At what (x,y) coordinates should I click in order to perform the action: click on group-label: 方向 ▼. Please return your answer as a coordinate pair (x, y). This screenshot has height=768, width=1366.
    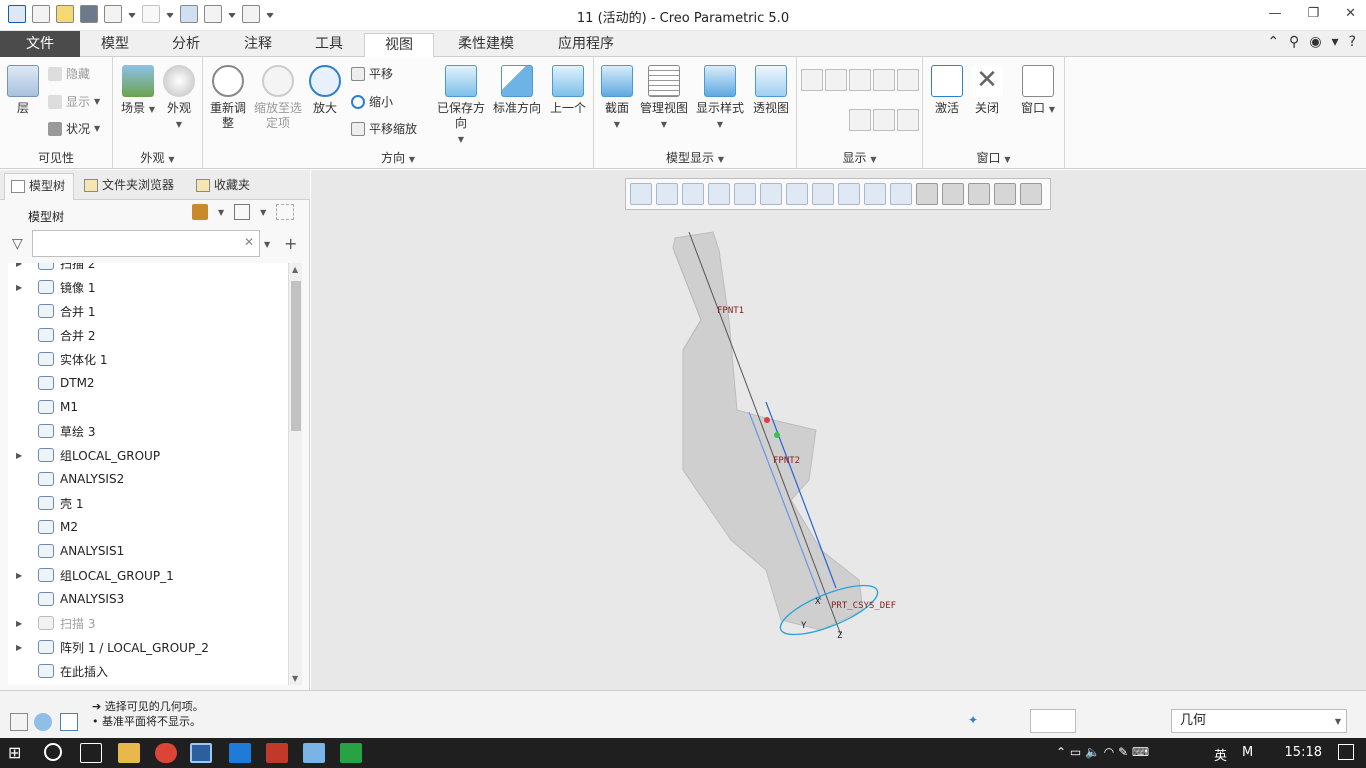
    Looking at the image, I should click on (398, 157).